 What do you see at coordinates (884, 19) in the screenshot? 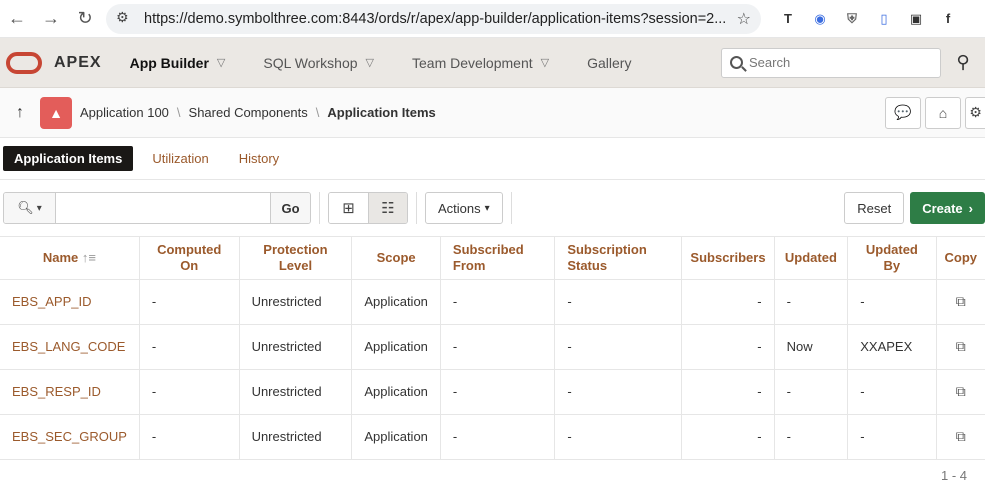
I see `extension-icon: ▯` at bounding box center [884, 19].